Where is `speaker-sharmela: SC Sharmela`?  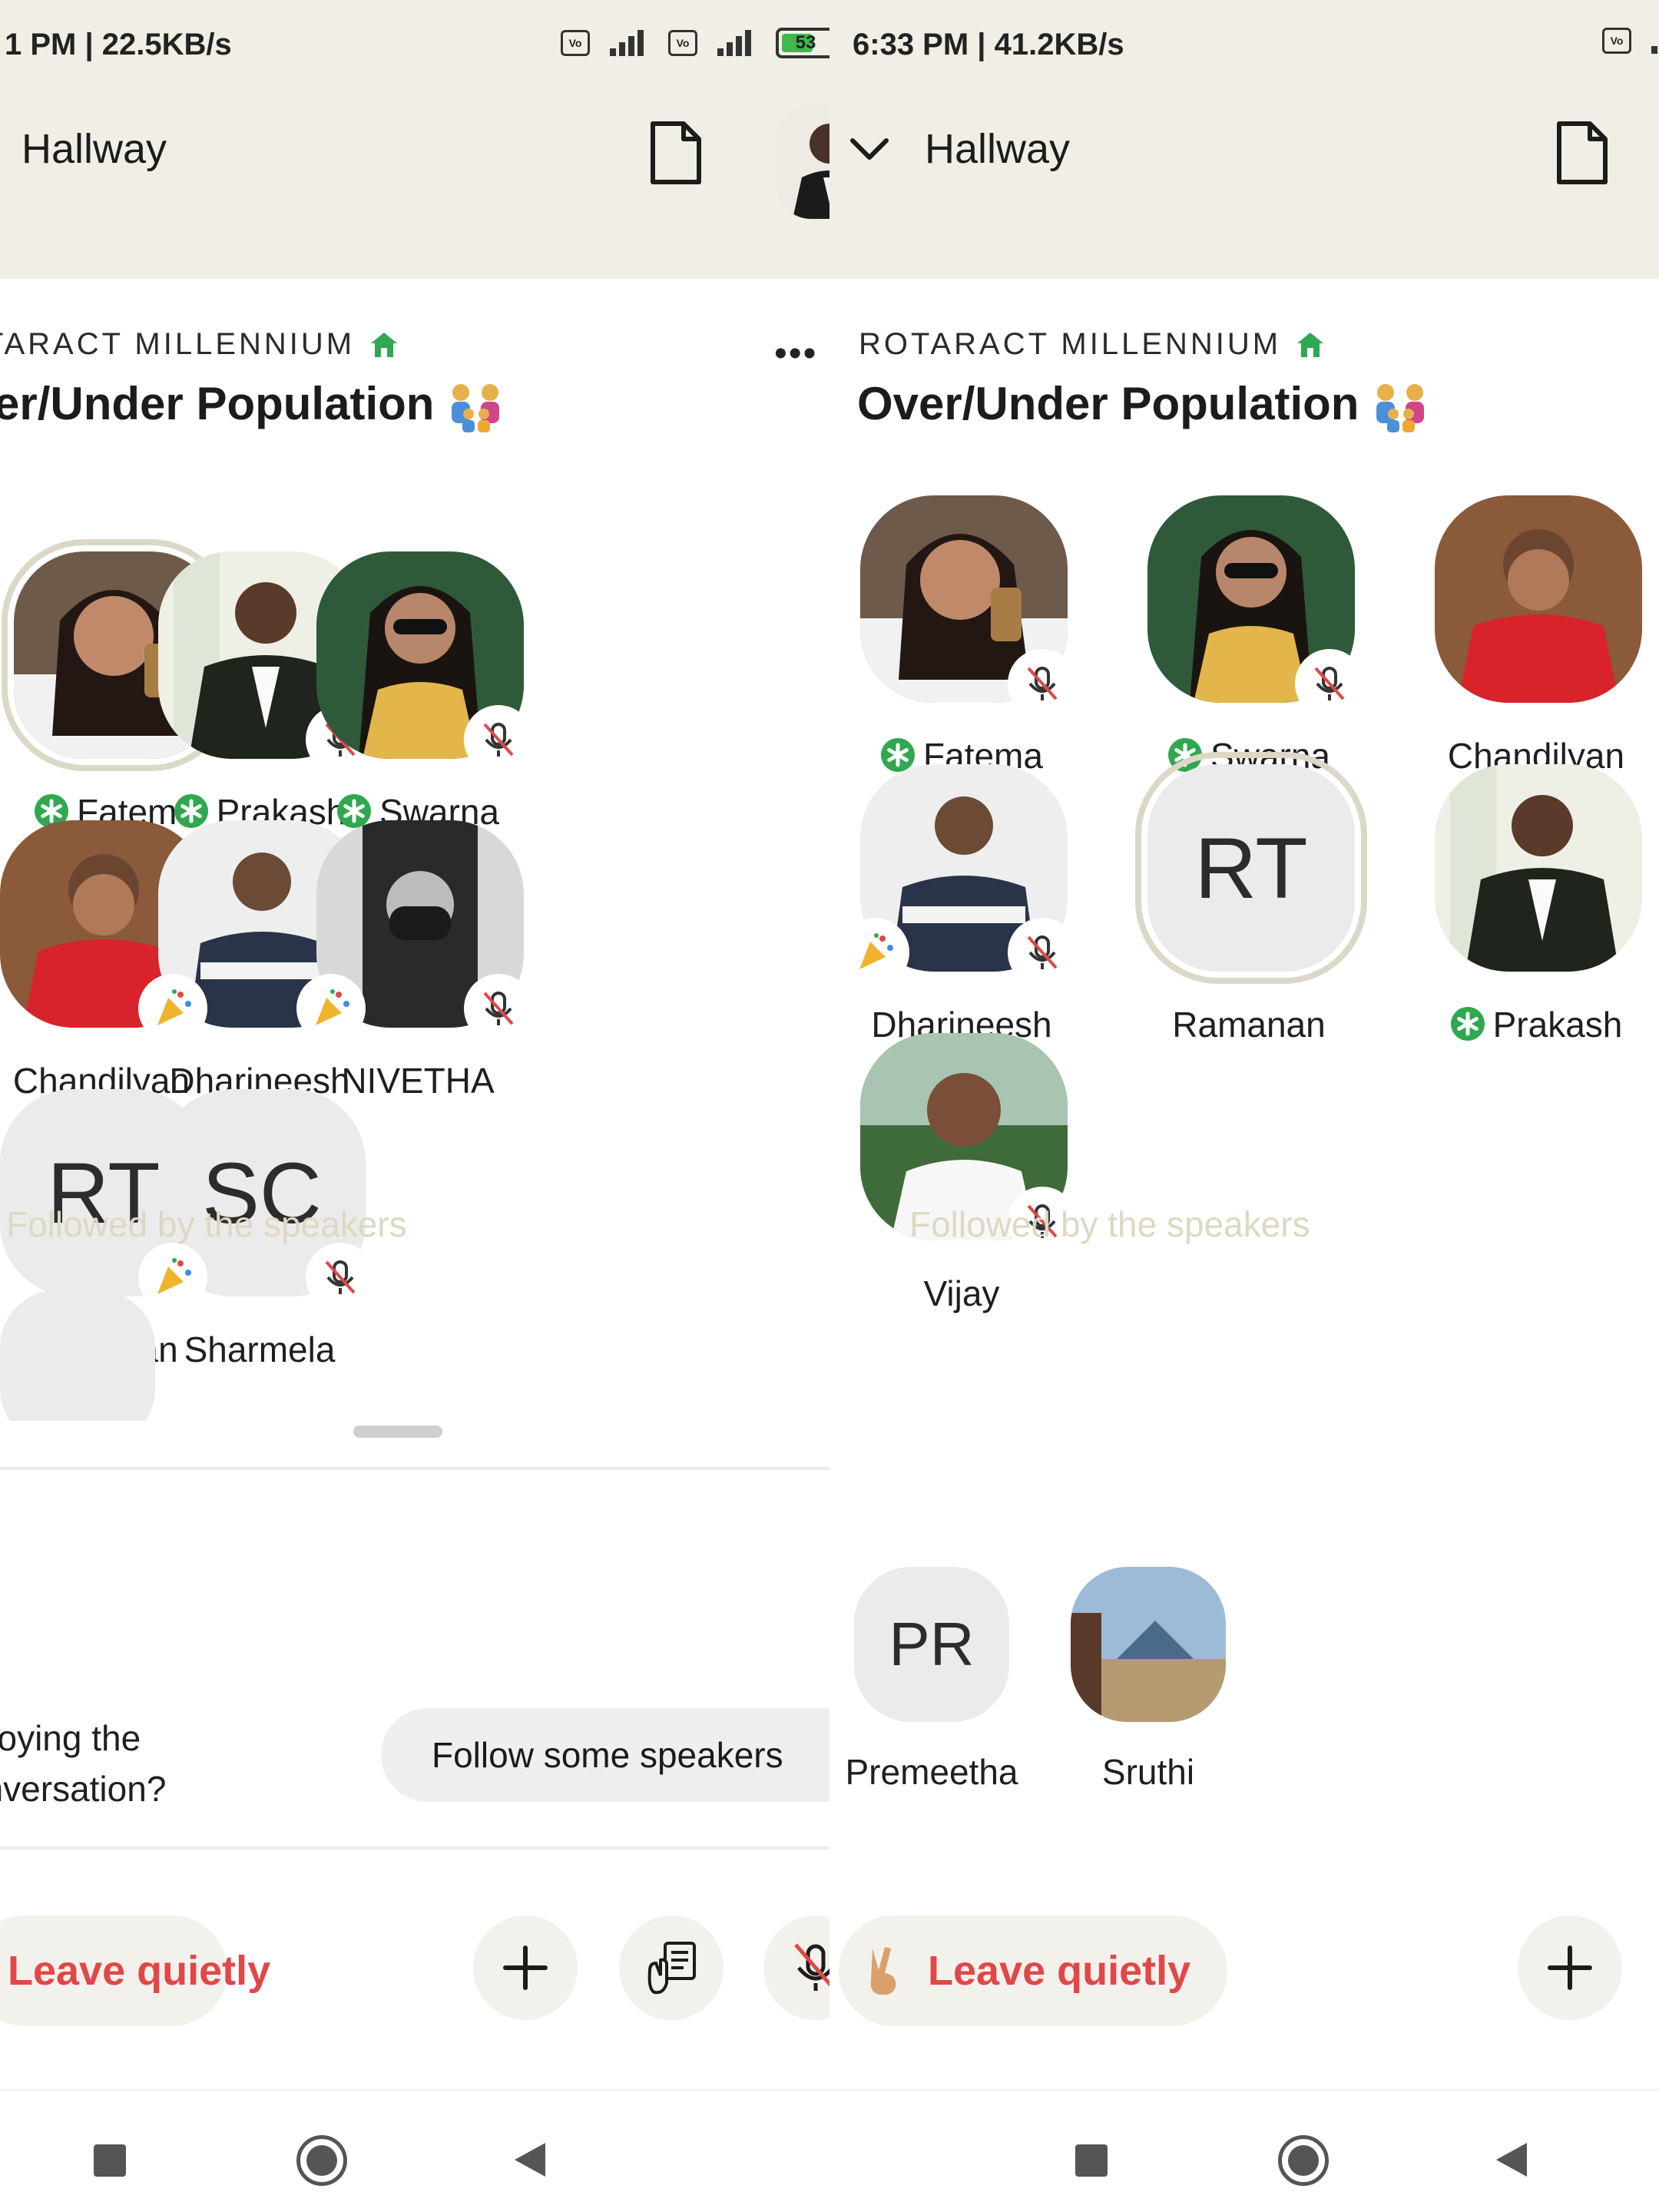
speaker-sharmela: SC Sharmela is located at coordinates (256, 1250).